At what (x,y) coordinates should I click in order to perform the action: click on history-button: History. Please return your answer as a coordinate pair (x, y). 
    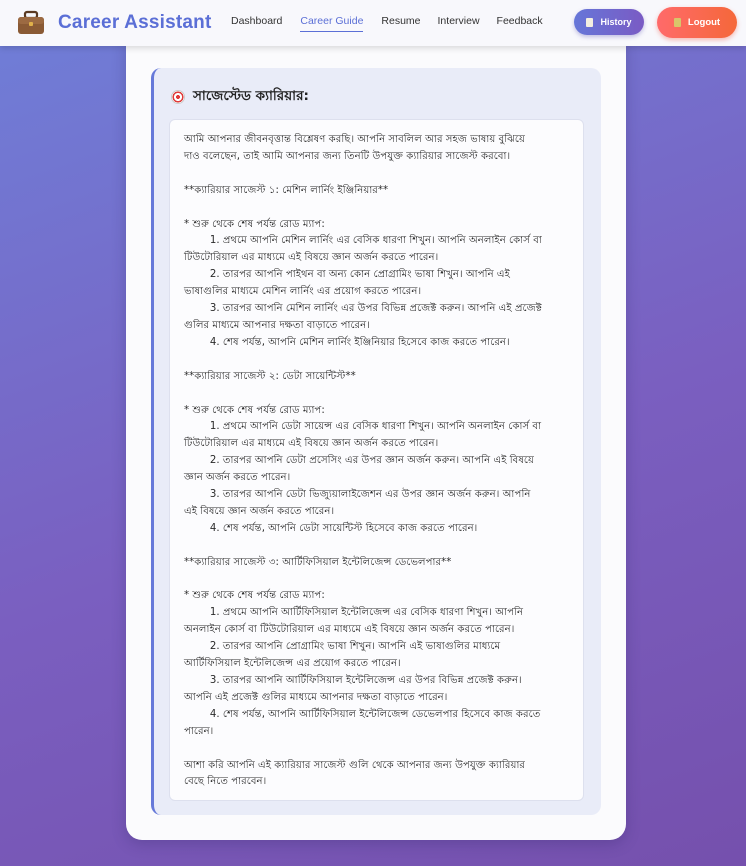
    Looking at the image, I should click on (609, 22).